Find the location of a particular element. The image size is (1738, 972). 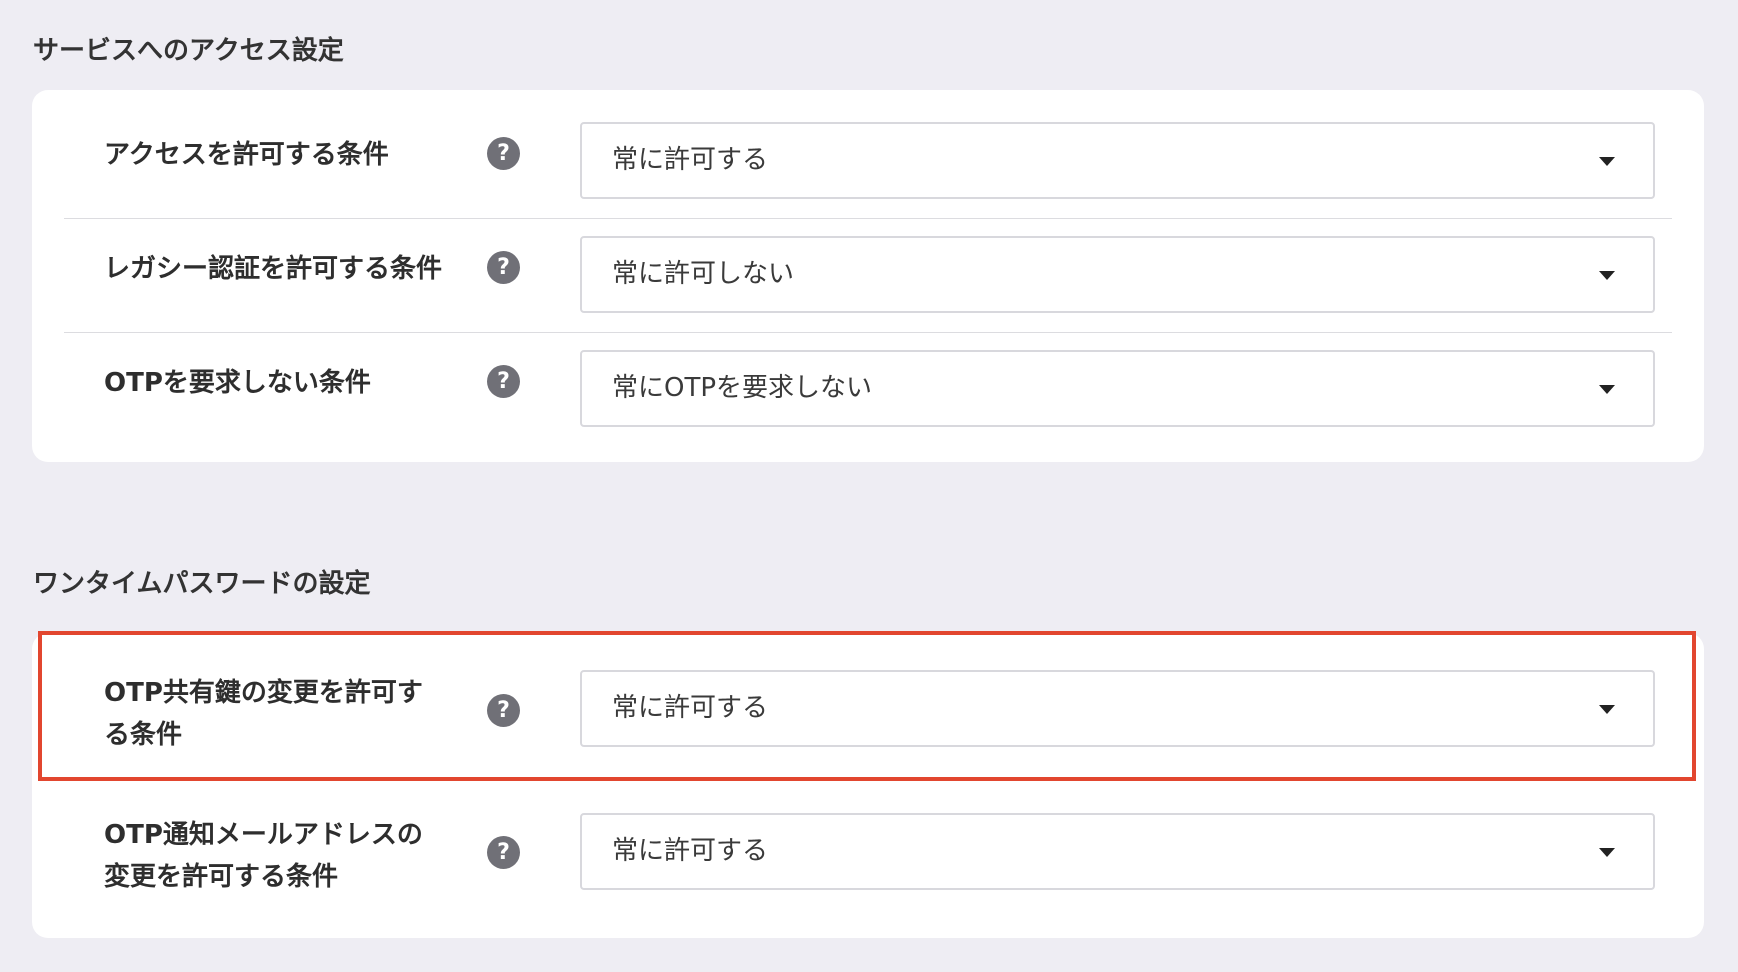

otp-email-change-condition-label: OTP通知メールアドレスの 変更を許可する条件 is located at coordinates (284, 856).